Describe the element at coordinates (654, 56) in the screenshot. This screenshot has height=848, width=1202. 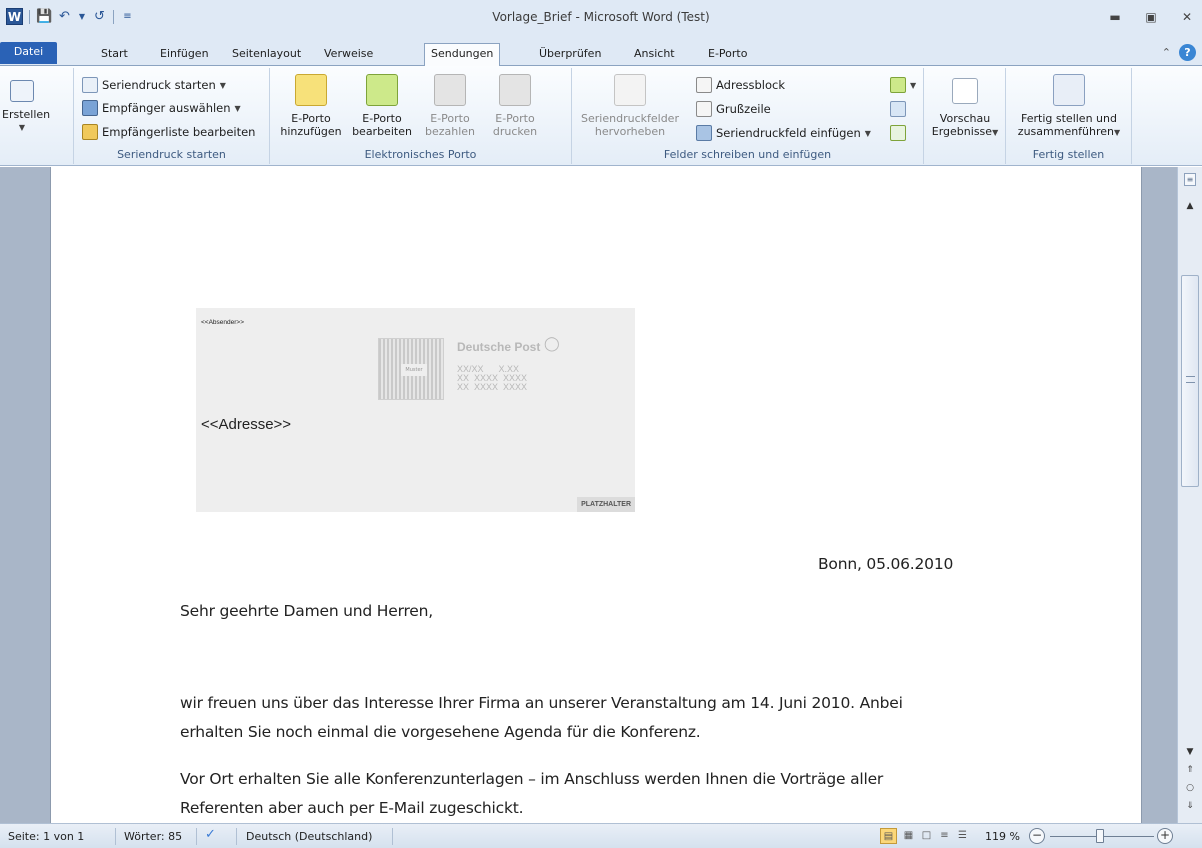
I see `tab-ansicht: Ansicht` at that location.